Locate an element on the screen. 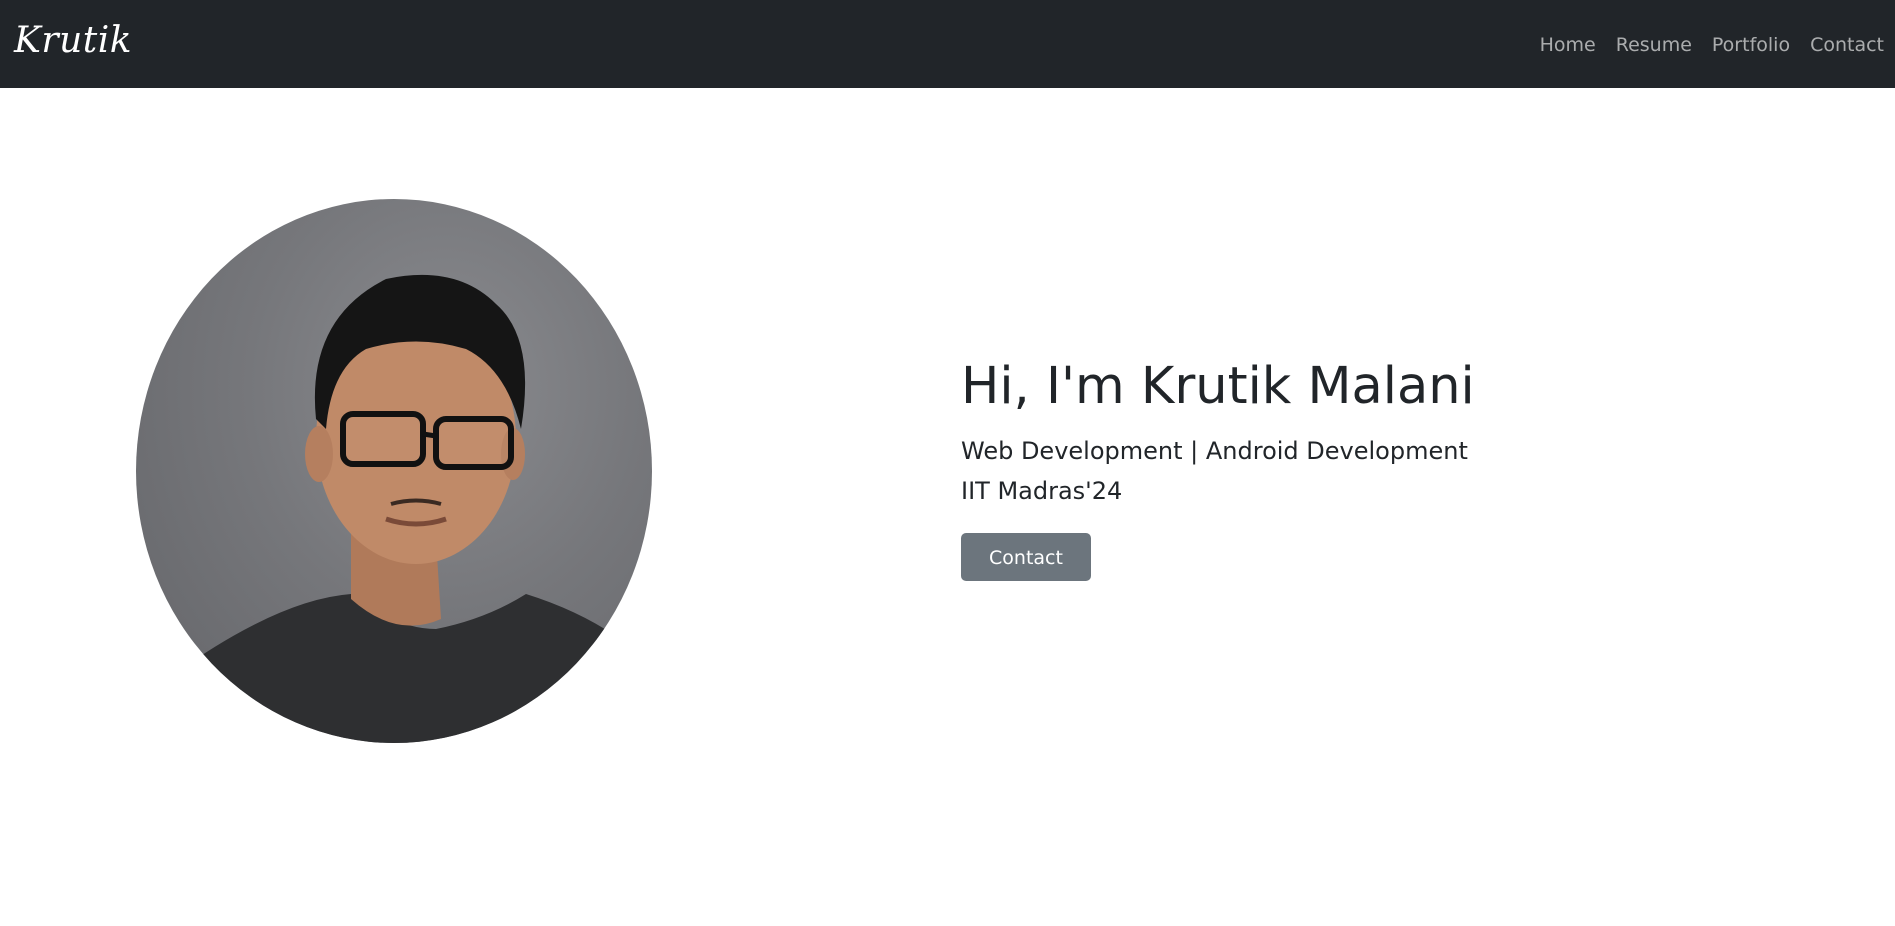 The image size is (1895, 926). nav-link-portfolio: Portfolio is located at coordinates (1751, 45).